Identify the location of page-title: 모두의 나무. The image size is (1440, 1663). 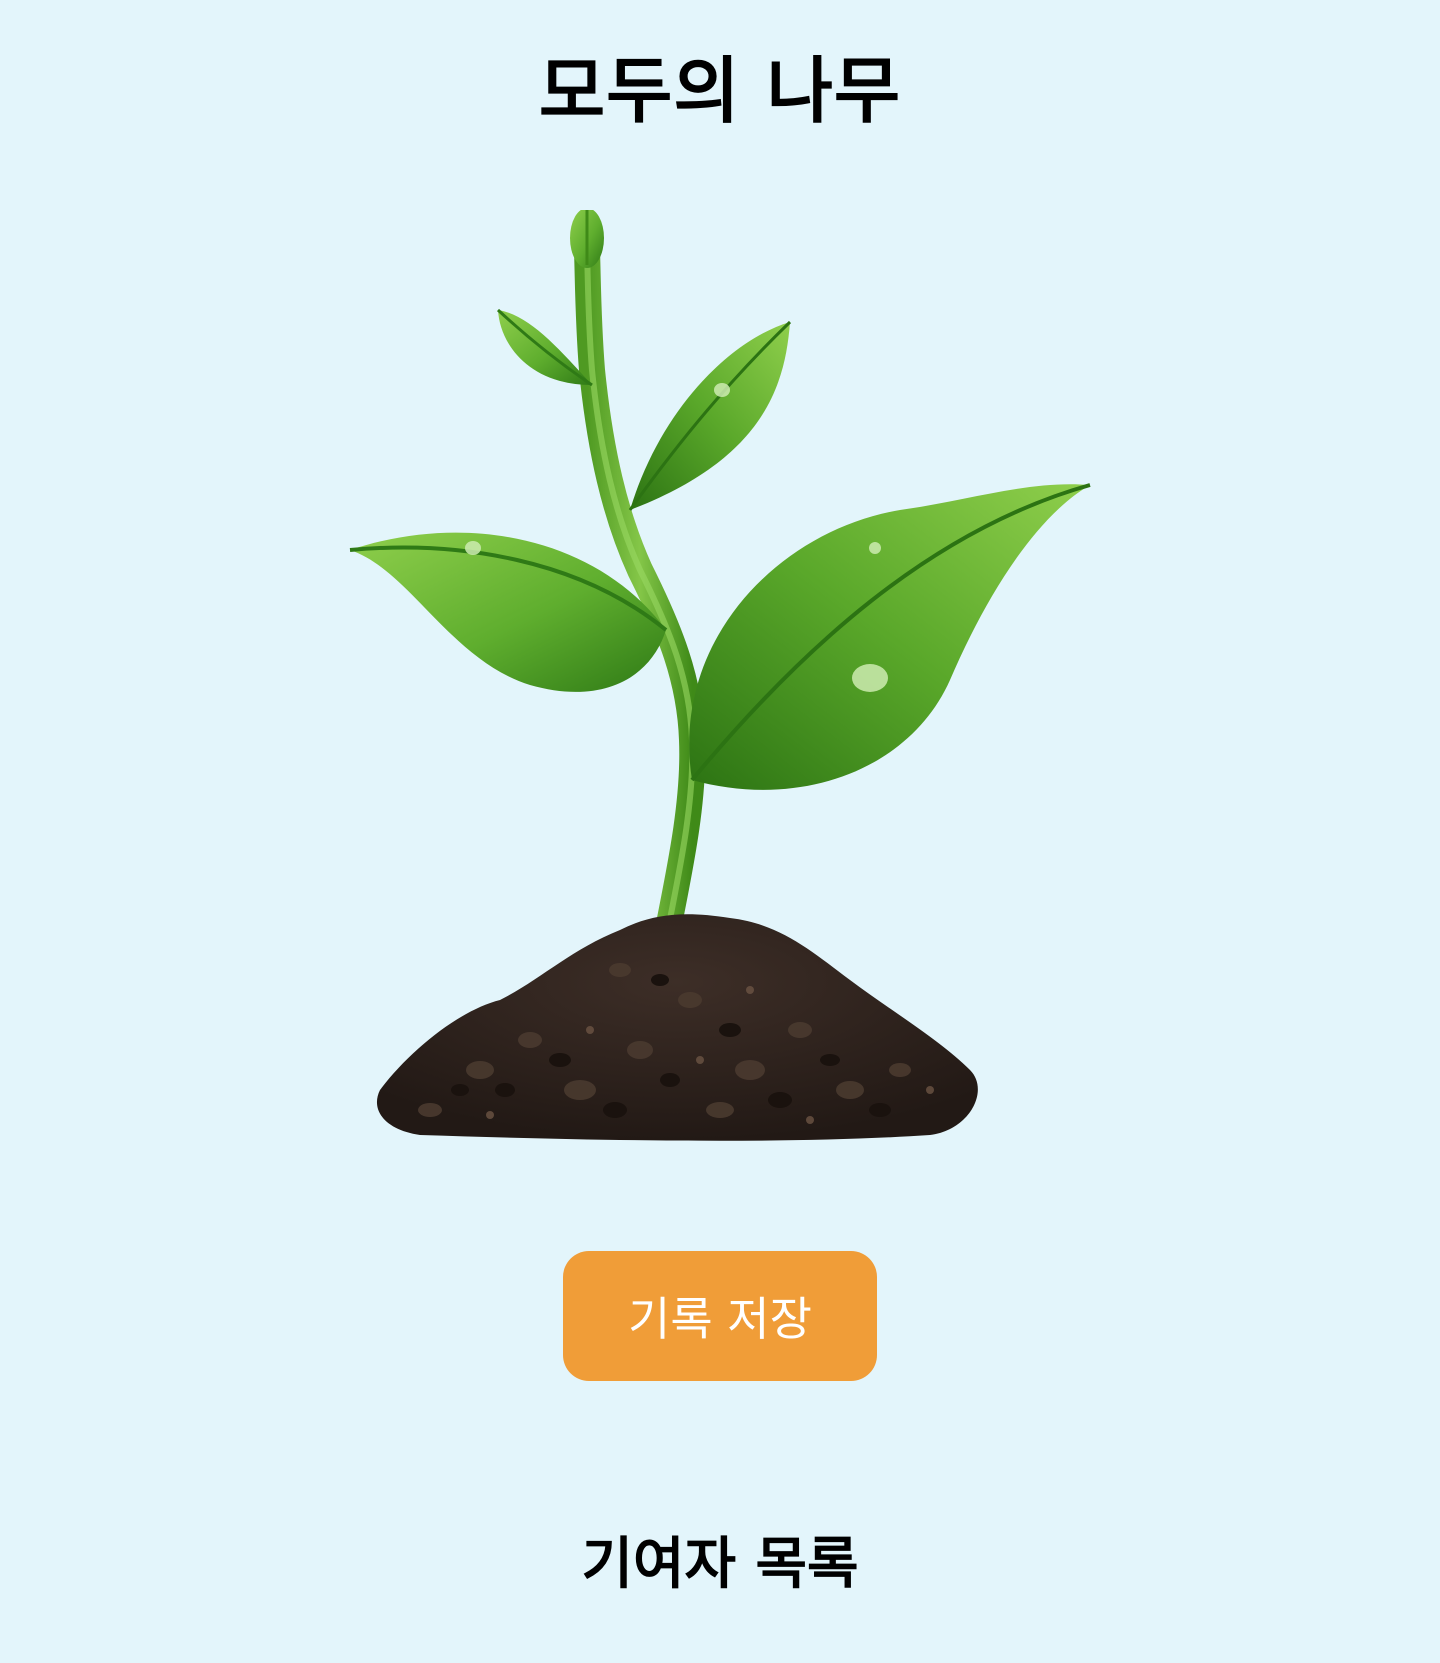
(720, 91).